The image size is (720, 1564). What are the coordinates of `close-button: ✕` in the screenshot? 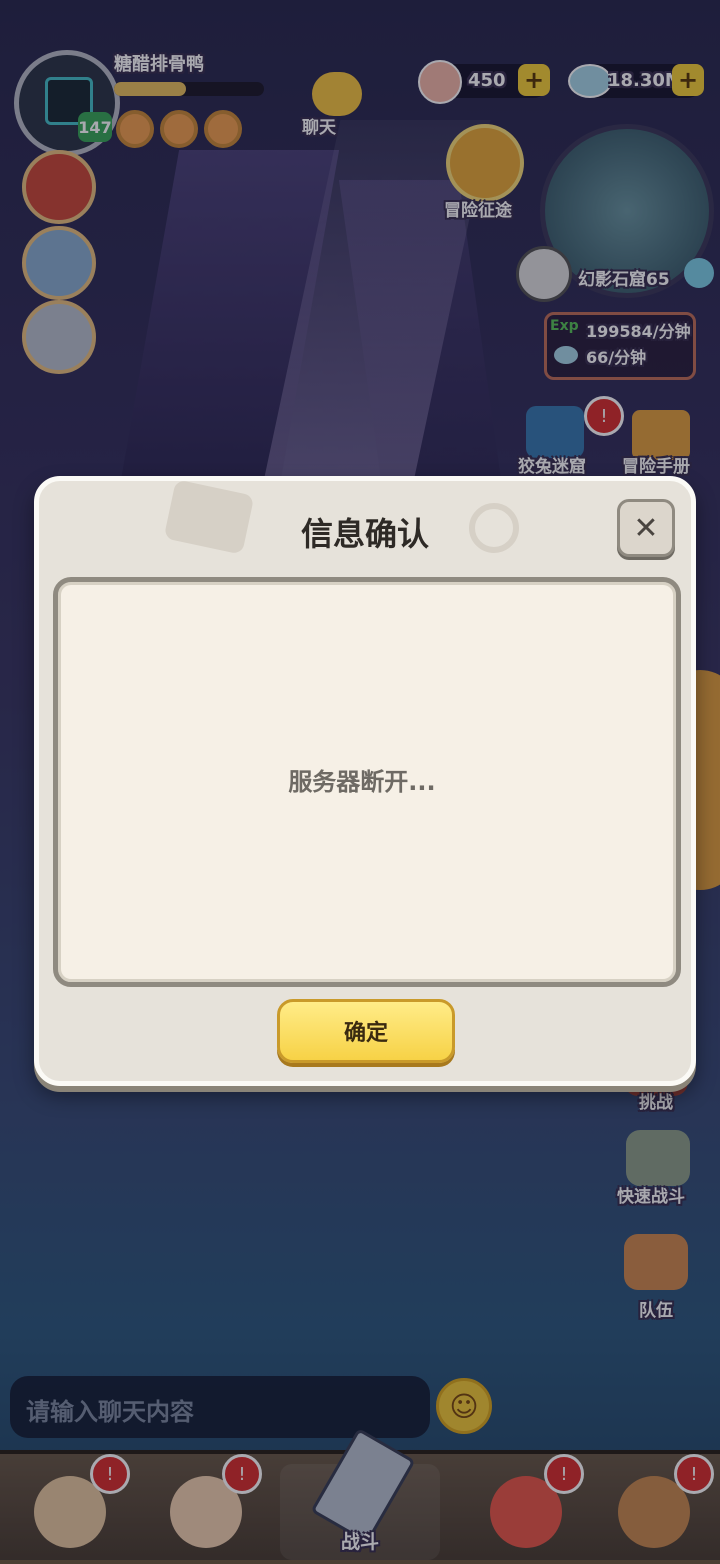 It's located at (646, 528).